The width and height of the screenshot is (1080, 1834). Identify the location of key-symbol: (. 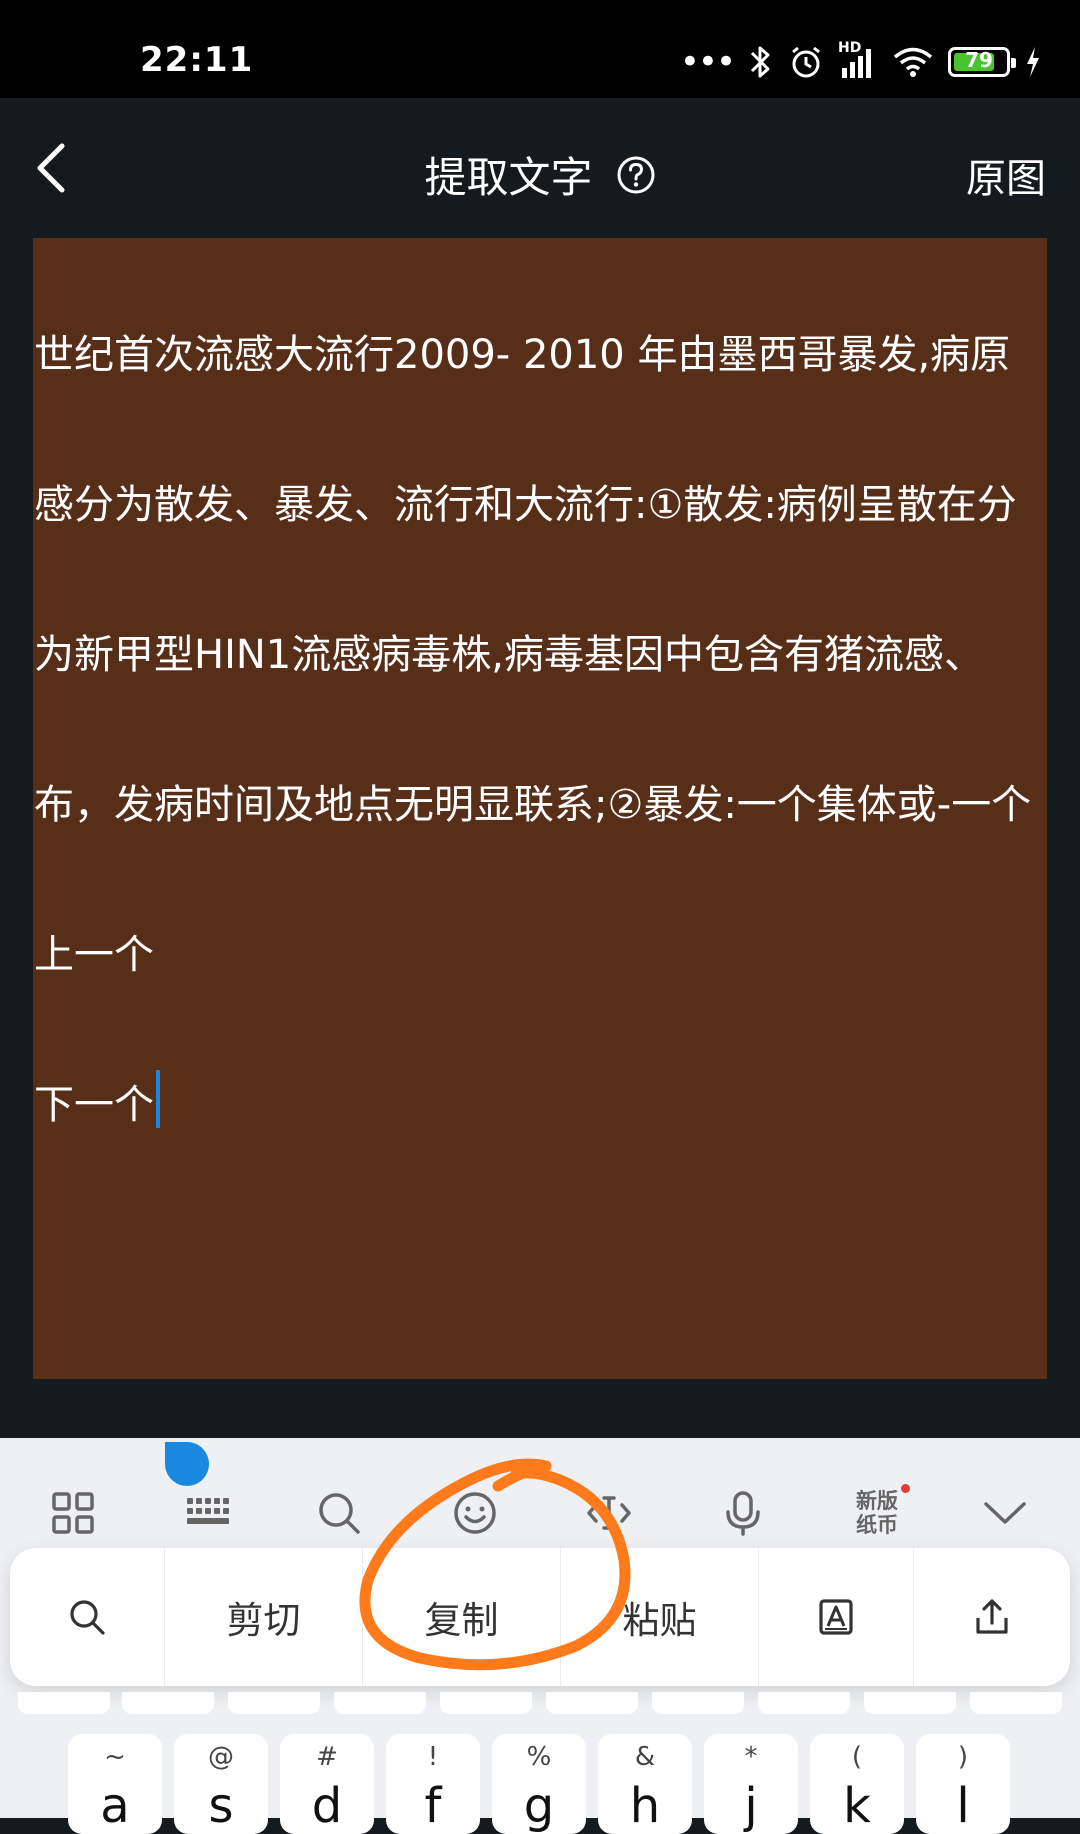
(857, 1757).